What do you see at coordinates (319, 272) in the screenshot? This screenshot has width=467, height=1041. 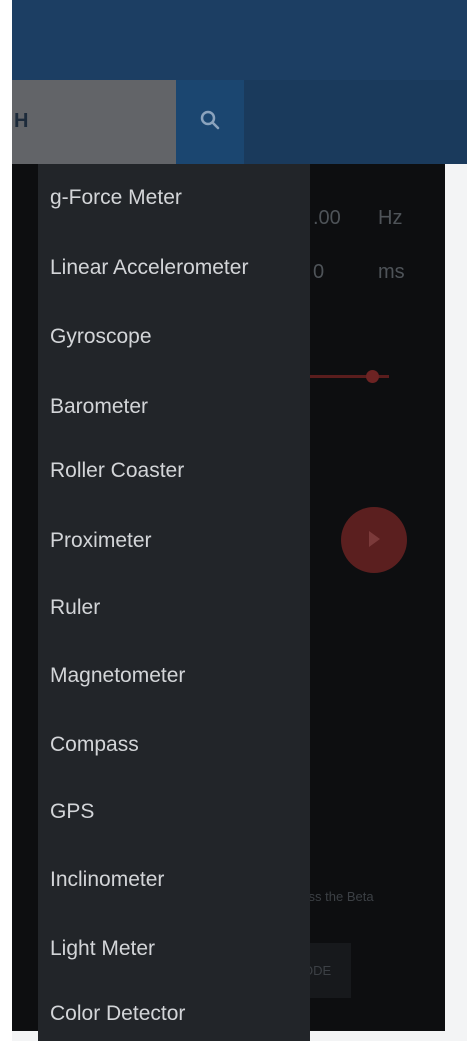 I see `interval-value: 0` at bounding box center [319, 272].